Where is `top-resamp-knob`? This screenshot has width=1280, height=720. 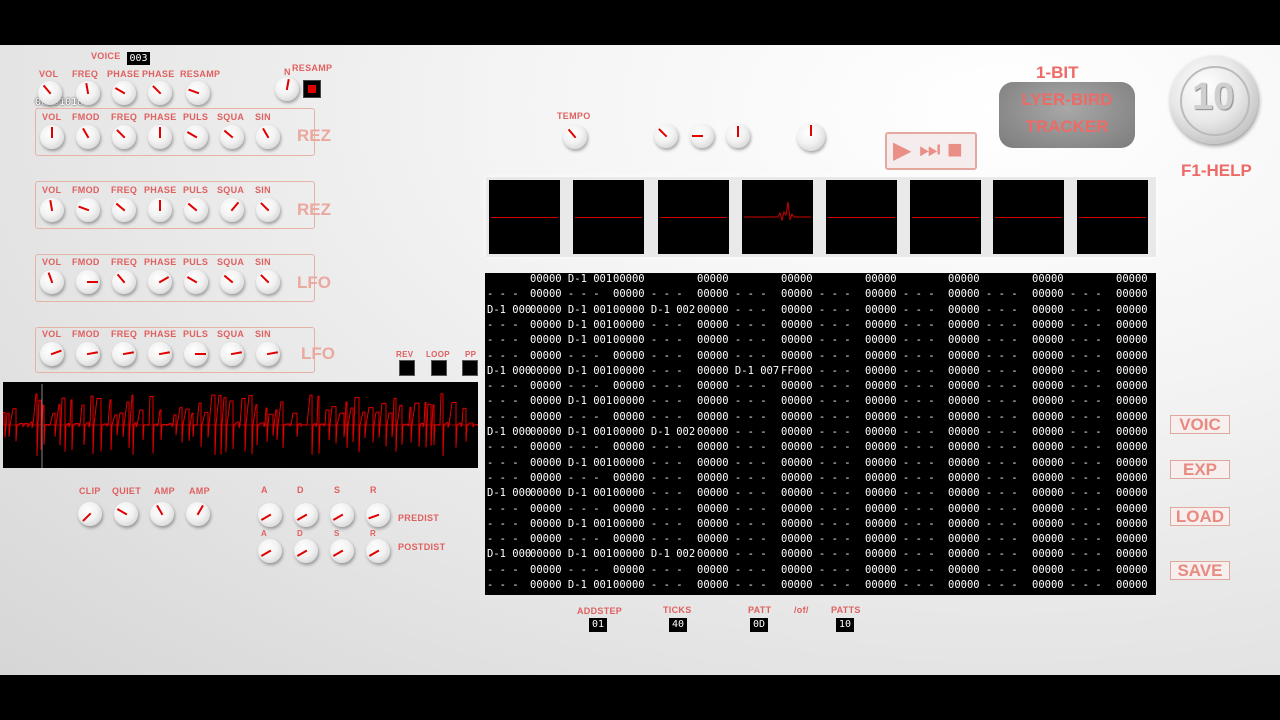
top-resamp-knob is located at coordinates (198, 93).